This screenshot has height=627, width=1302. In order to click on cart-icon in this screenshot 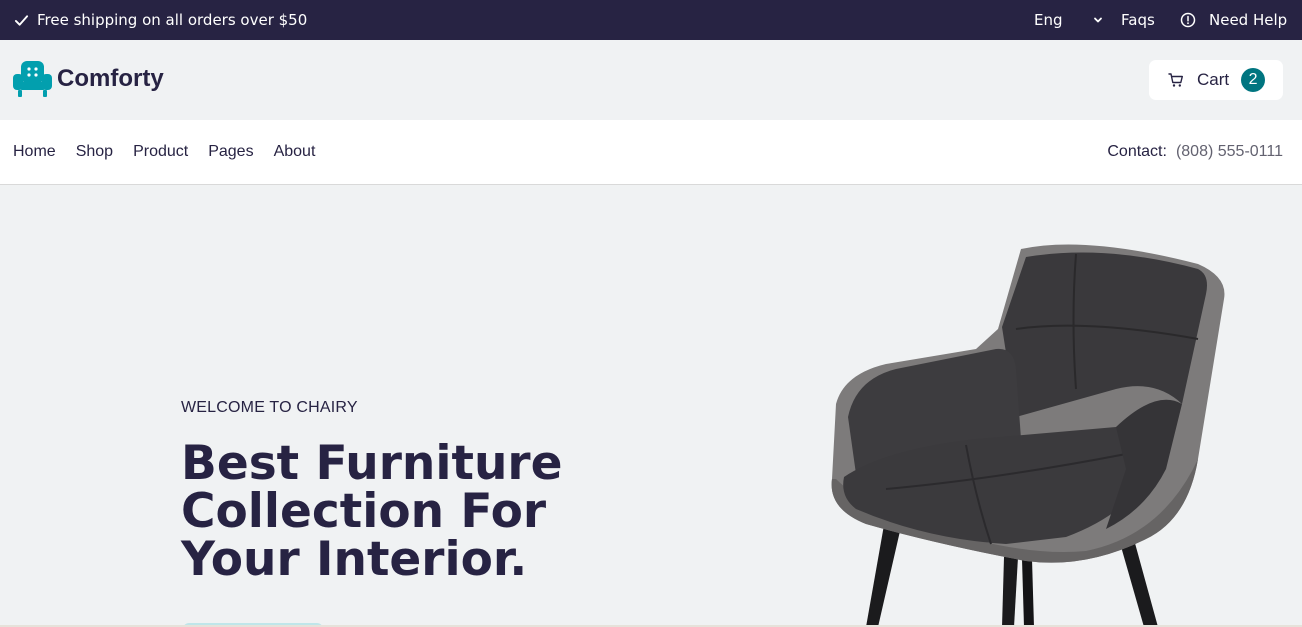, I will do `click(1175, 80)`.